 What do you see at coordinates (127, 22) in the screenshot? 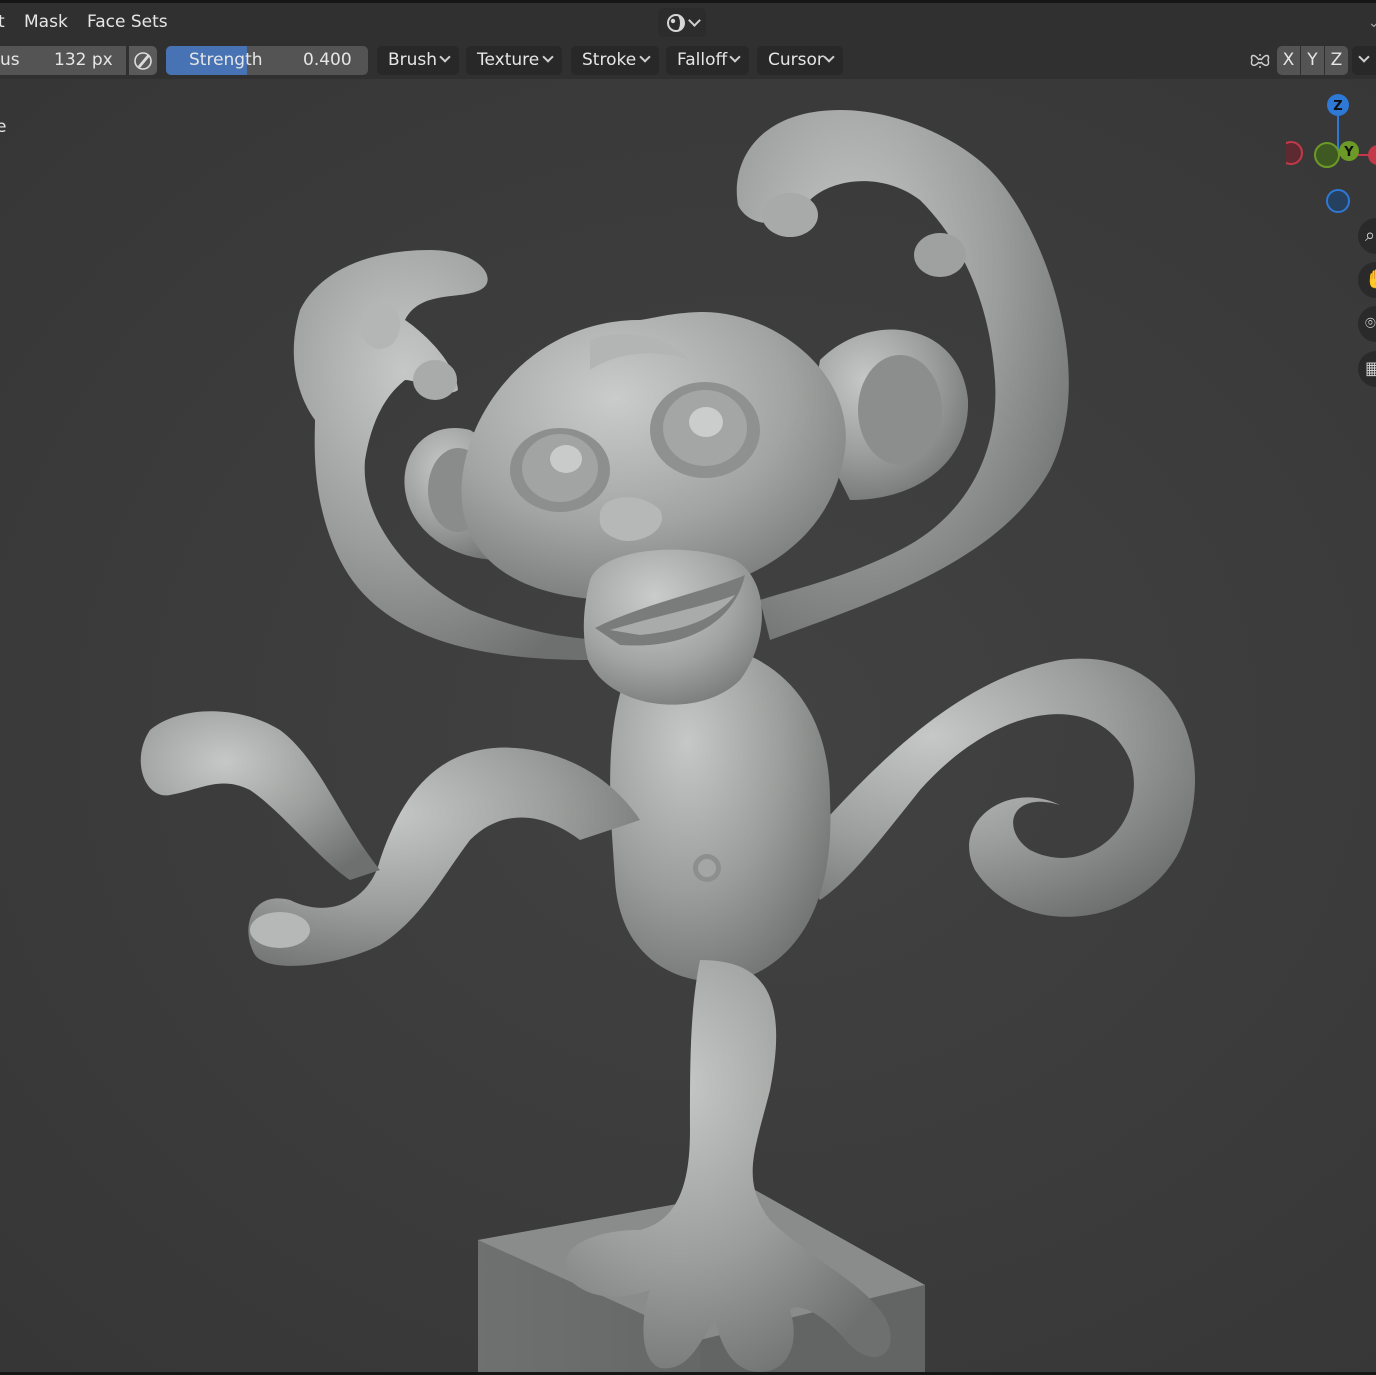
I see `menu-face-sets: Face Sets` at bounding box center [127, 22].